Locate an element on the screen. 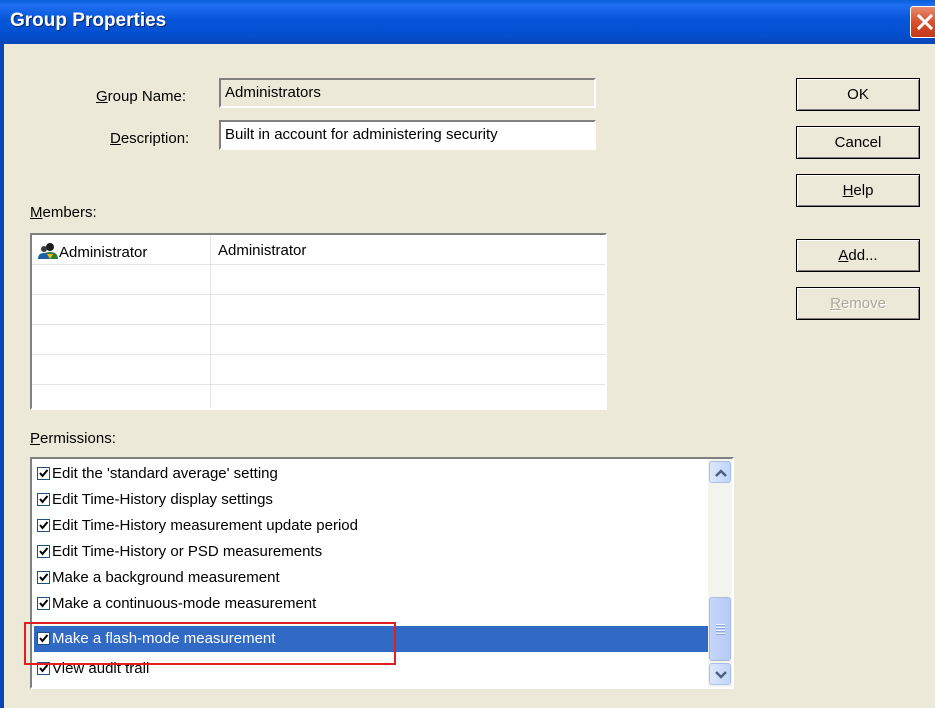  member-name-cell: Administrator is located at coordinates (92, 251).